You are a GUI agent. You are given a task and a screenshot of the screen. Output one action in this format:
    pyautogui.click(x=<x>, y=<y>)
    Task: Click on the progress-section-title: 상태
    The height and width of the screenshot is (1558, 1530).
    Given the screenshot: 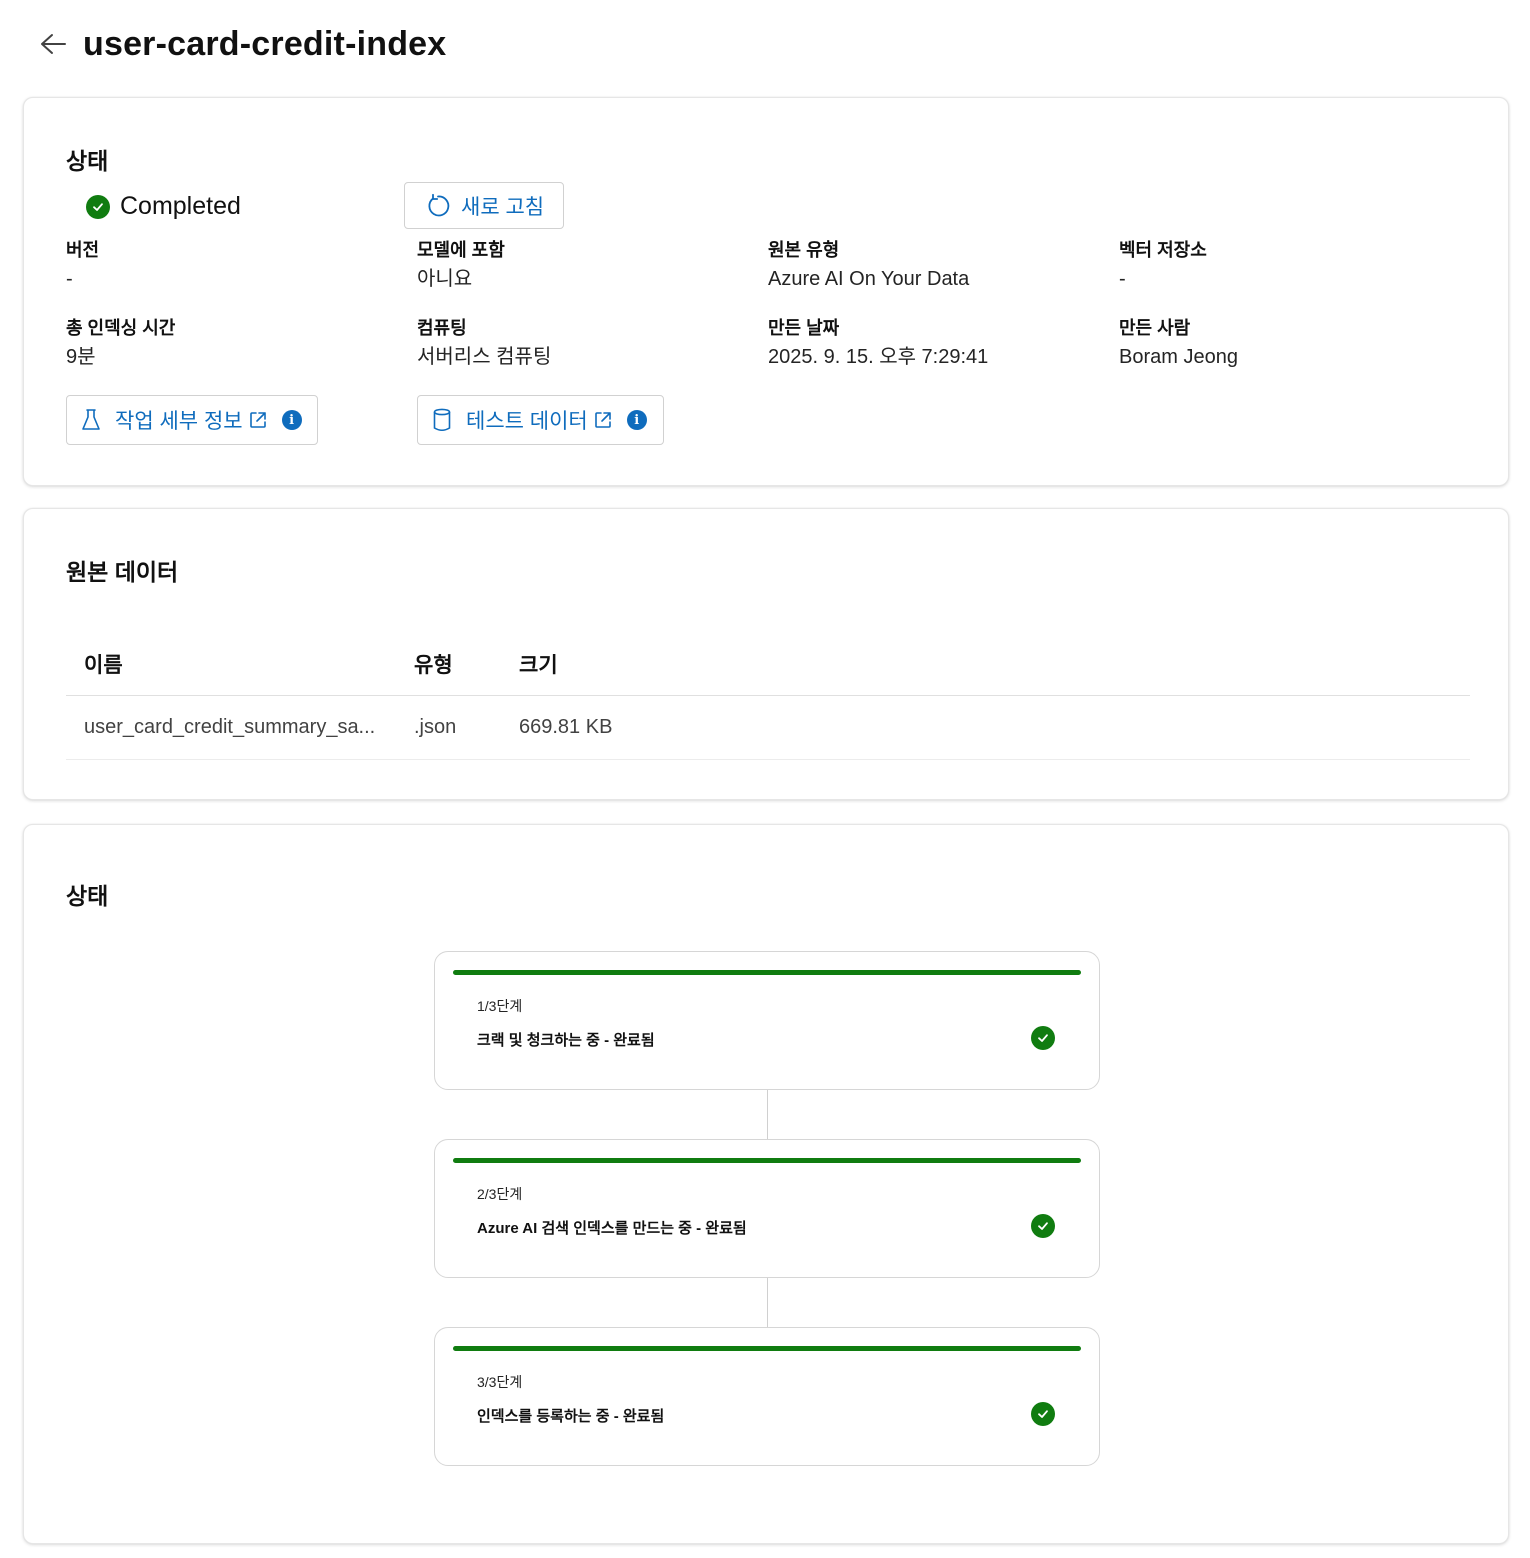 What is the action you would take?
    pyautogui.click(x=87, y=896)
    